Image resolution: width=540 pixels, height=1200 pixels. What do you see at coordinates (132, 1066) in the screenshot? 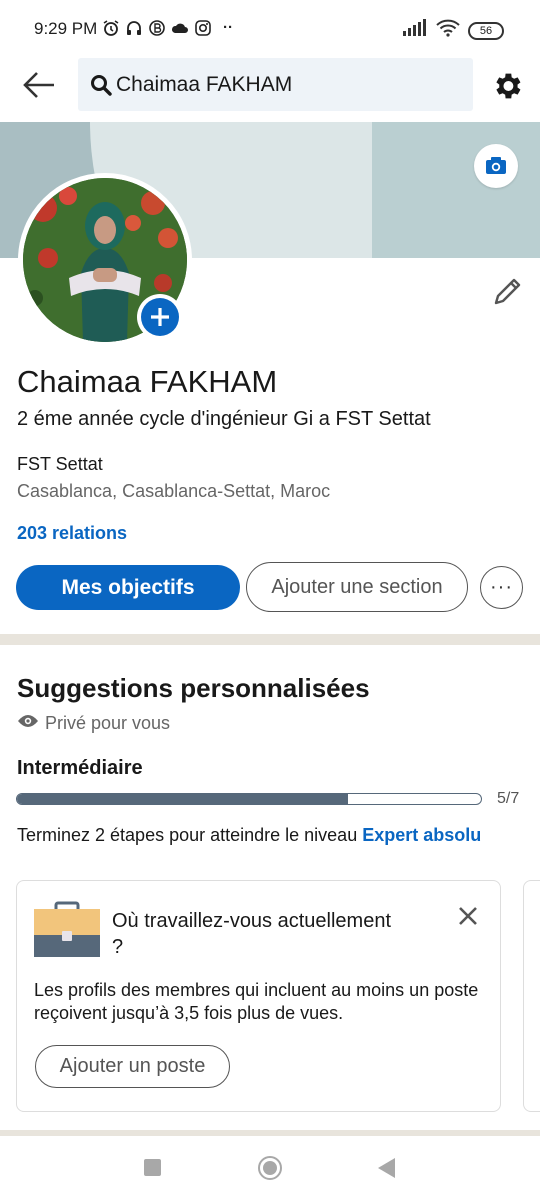
I see `add-position-button: Ajouter un poste` at bounding box center [132, 1066].